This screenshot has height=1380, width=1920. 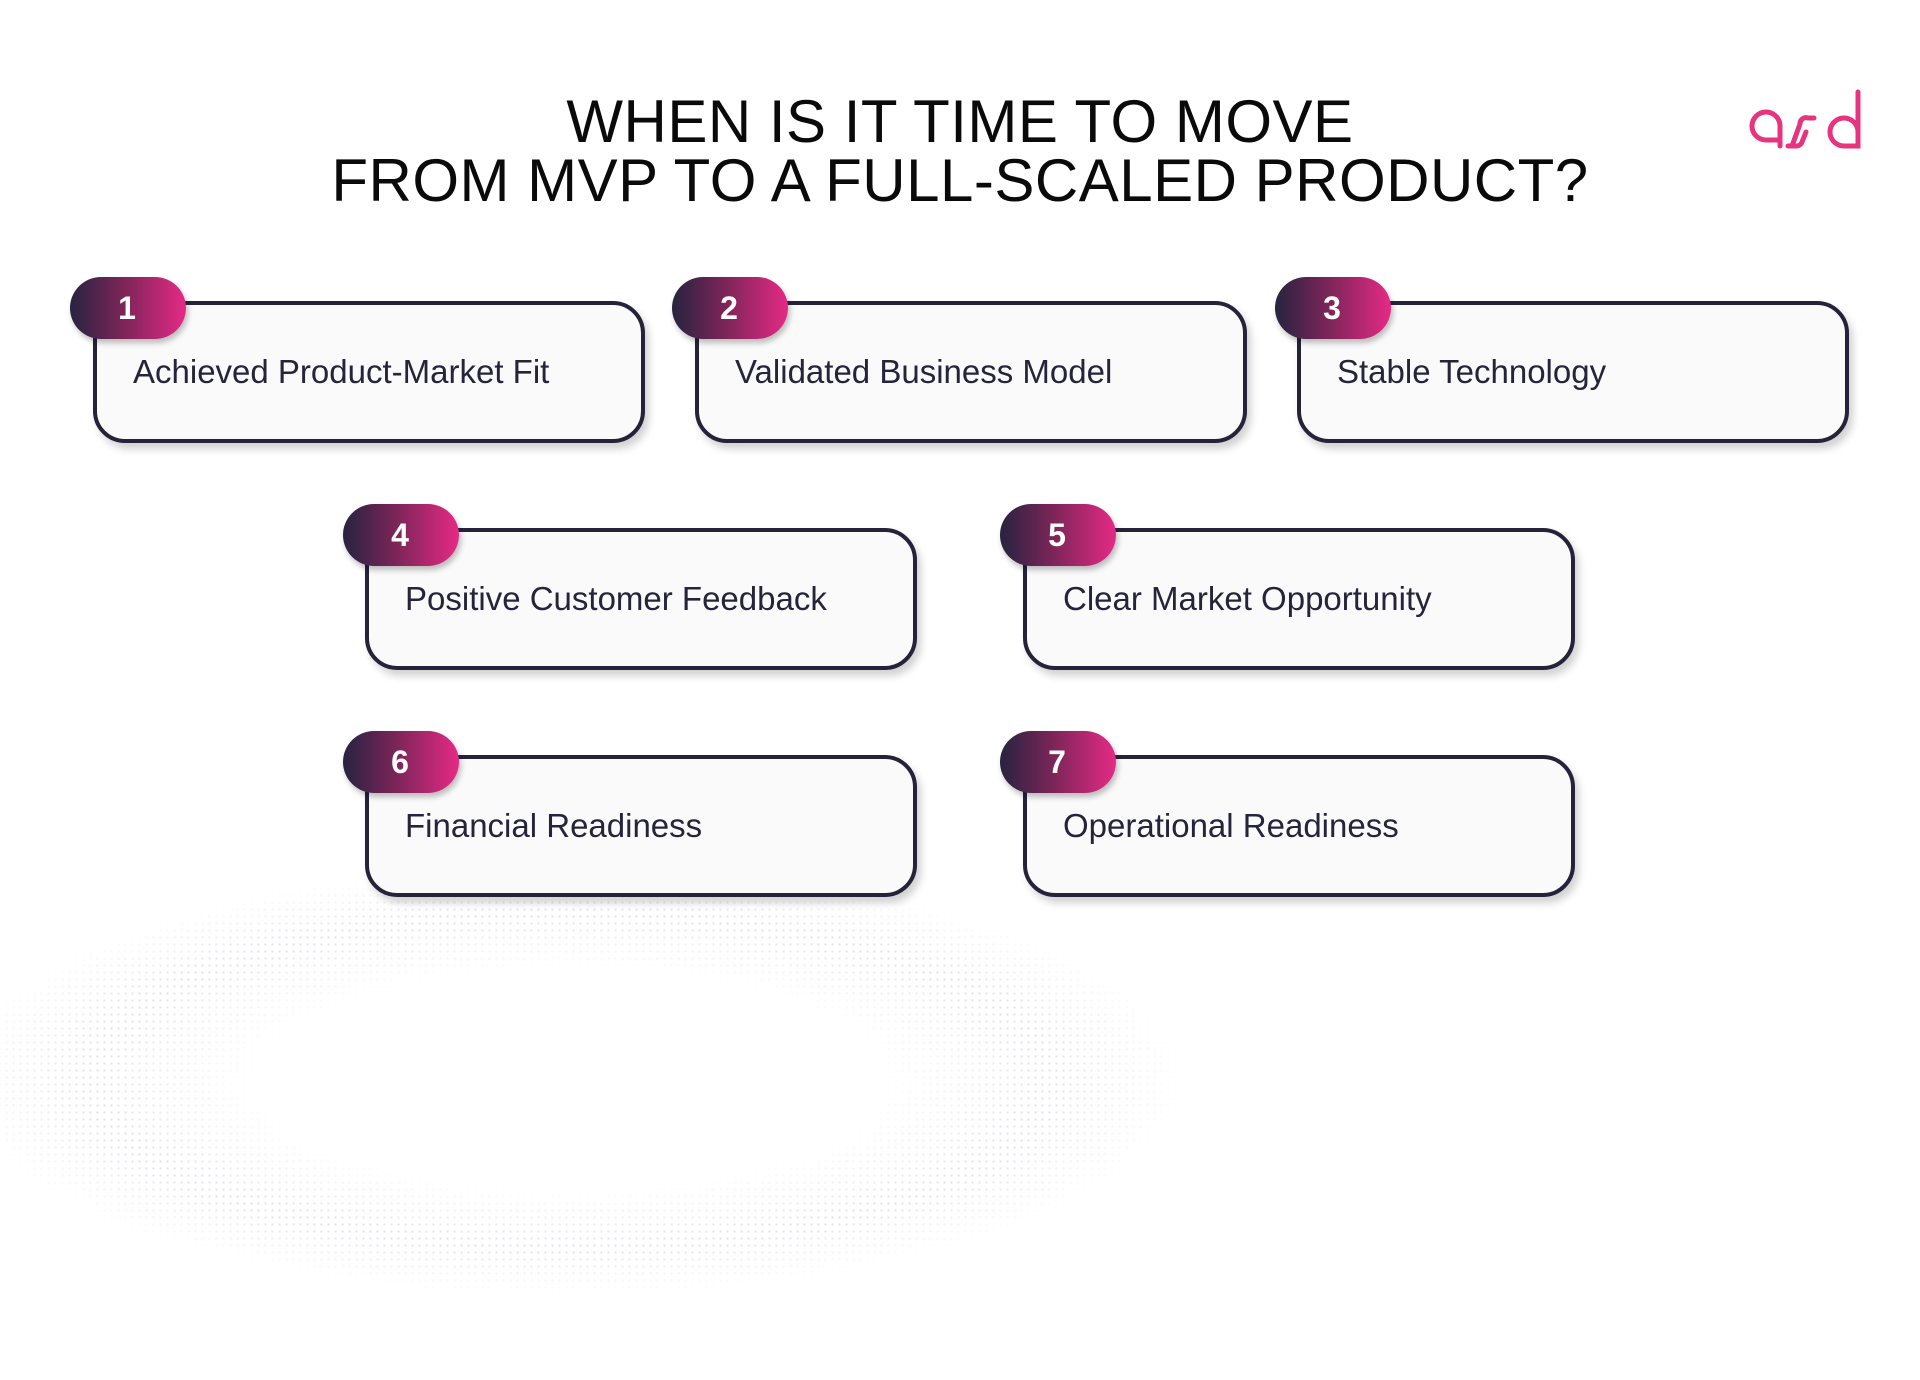 I want to click on item-number-badge-4: 4, so click(x=401, y=535).